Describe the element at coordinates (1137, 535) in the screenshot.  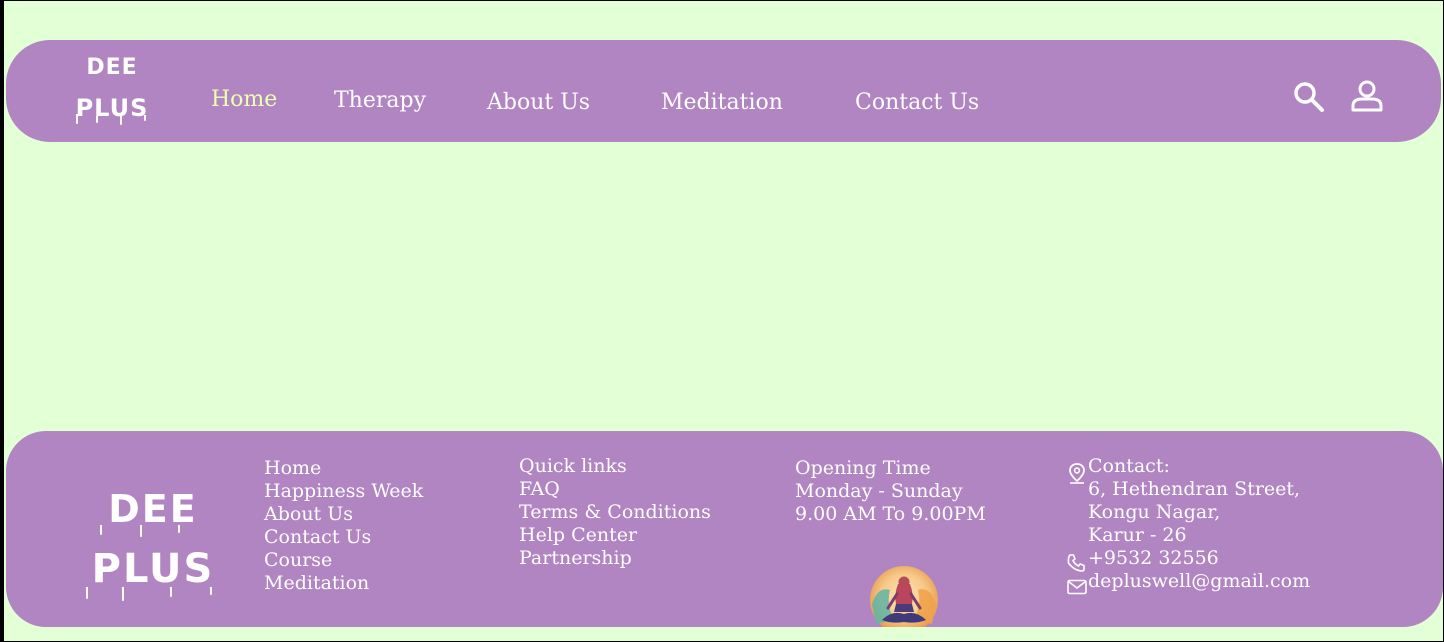
I see `address-line-3: Karur - 26` at that location.